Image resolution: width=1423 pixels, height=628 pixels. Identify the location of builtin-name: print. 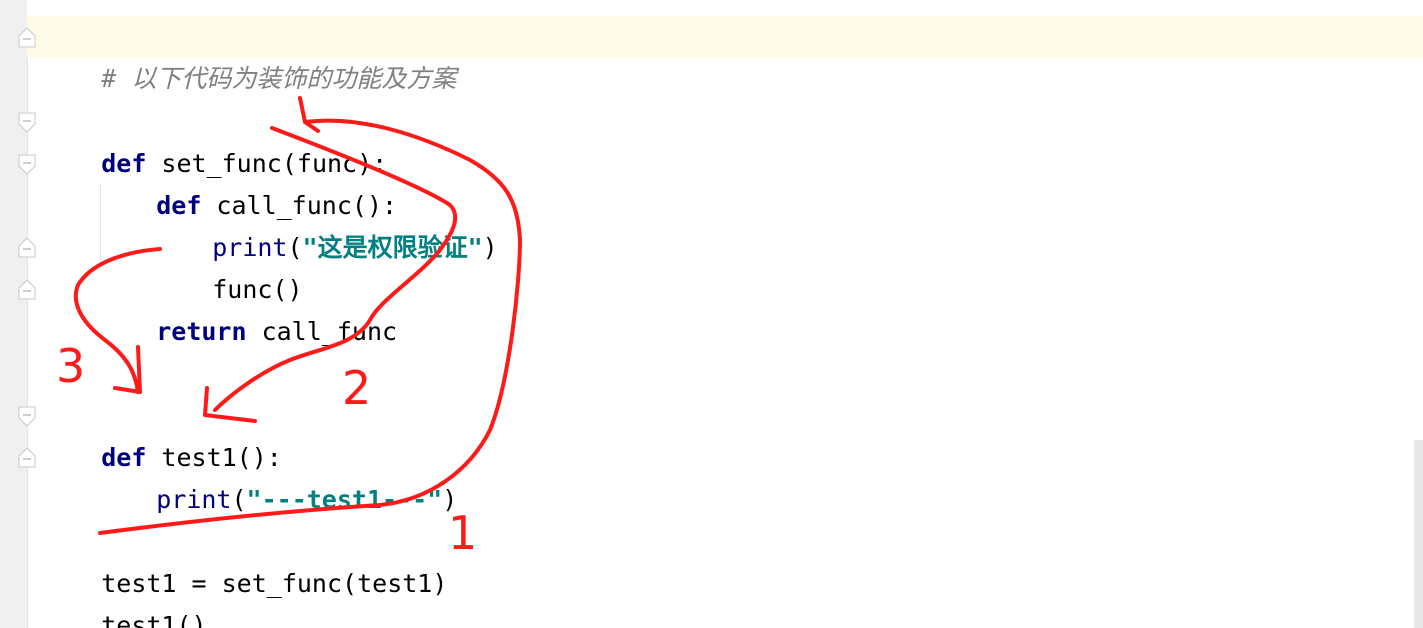
(194, 499).